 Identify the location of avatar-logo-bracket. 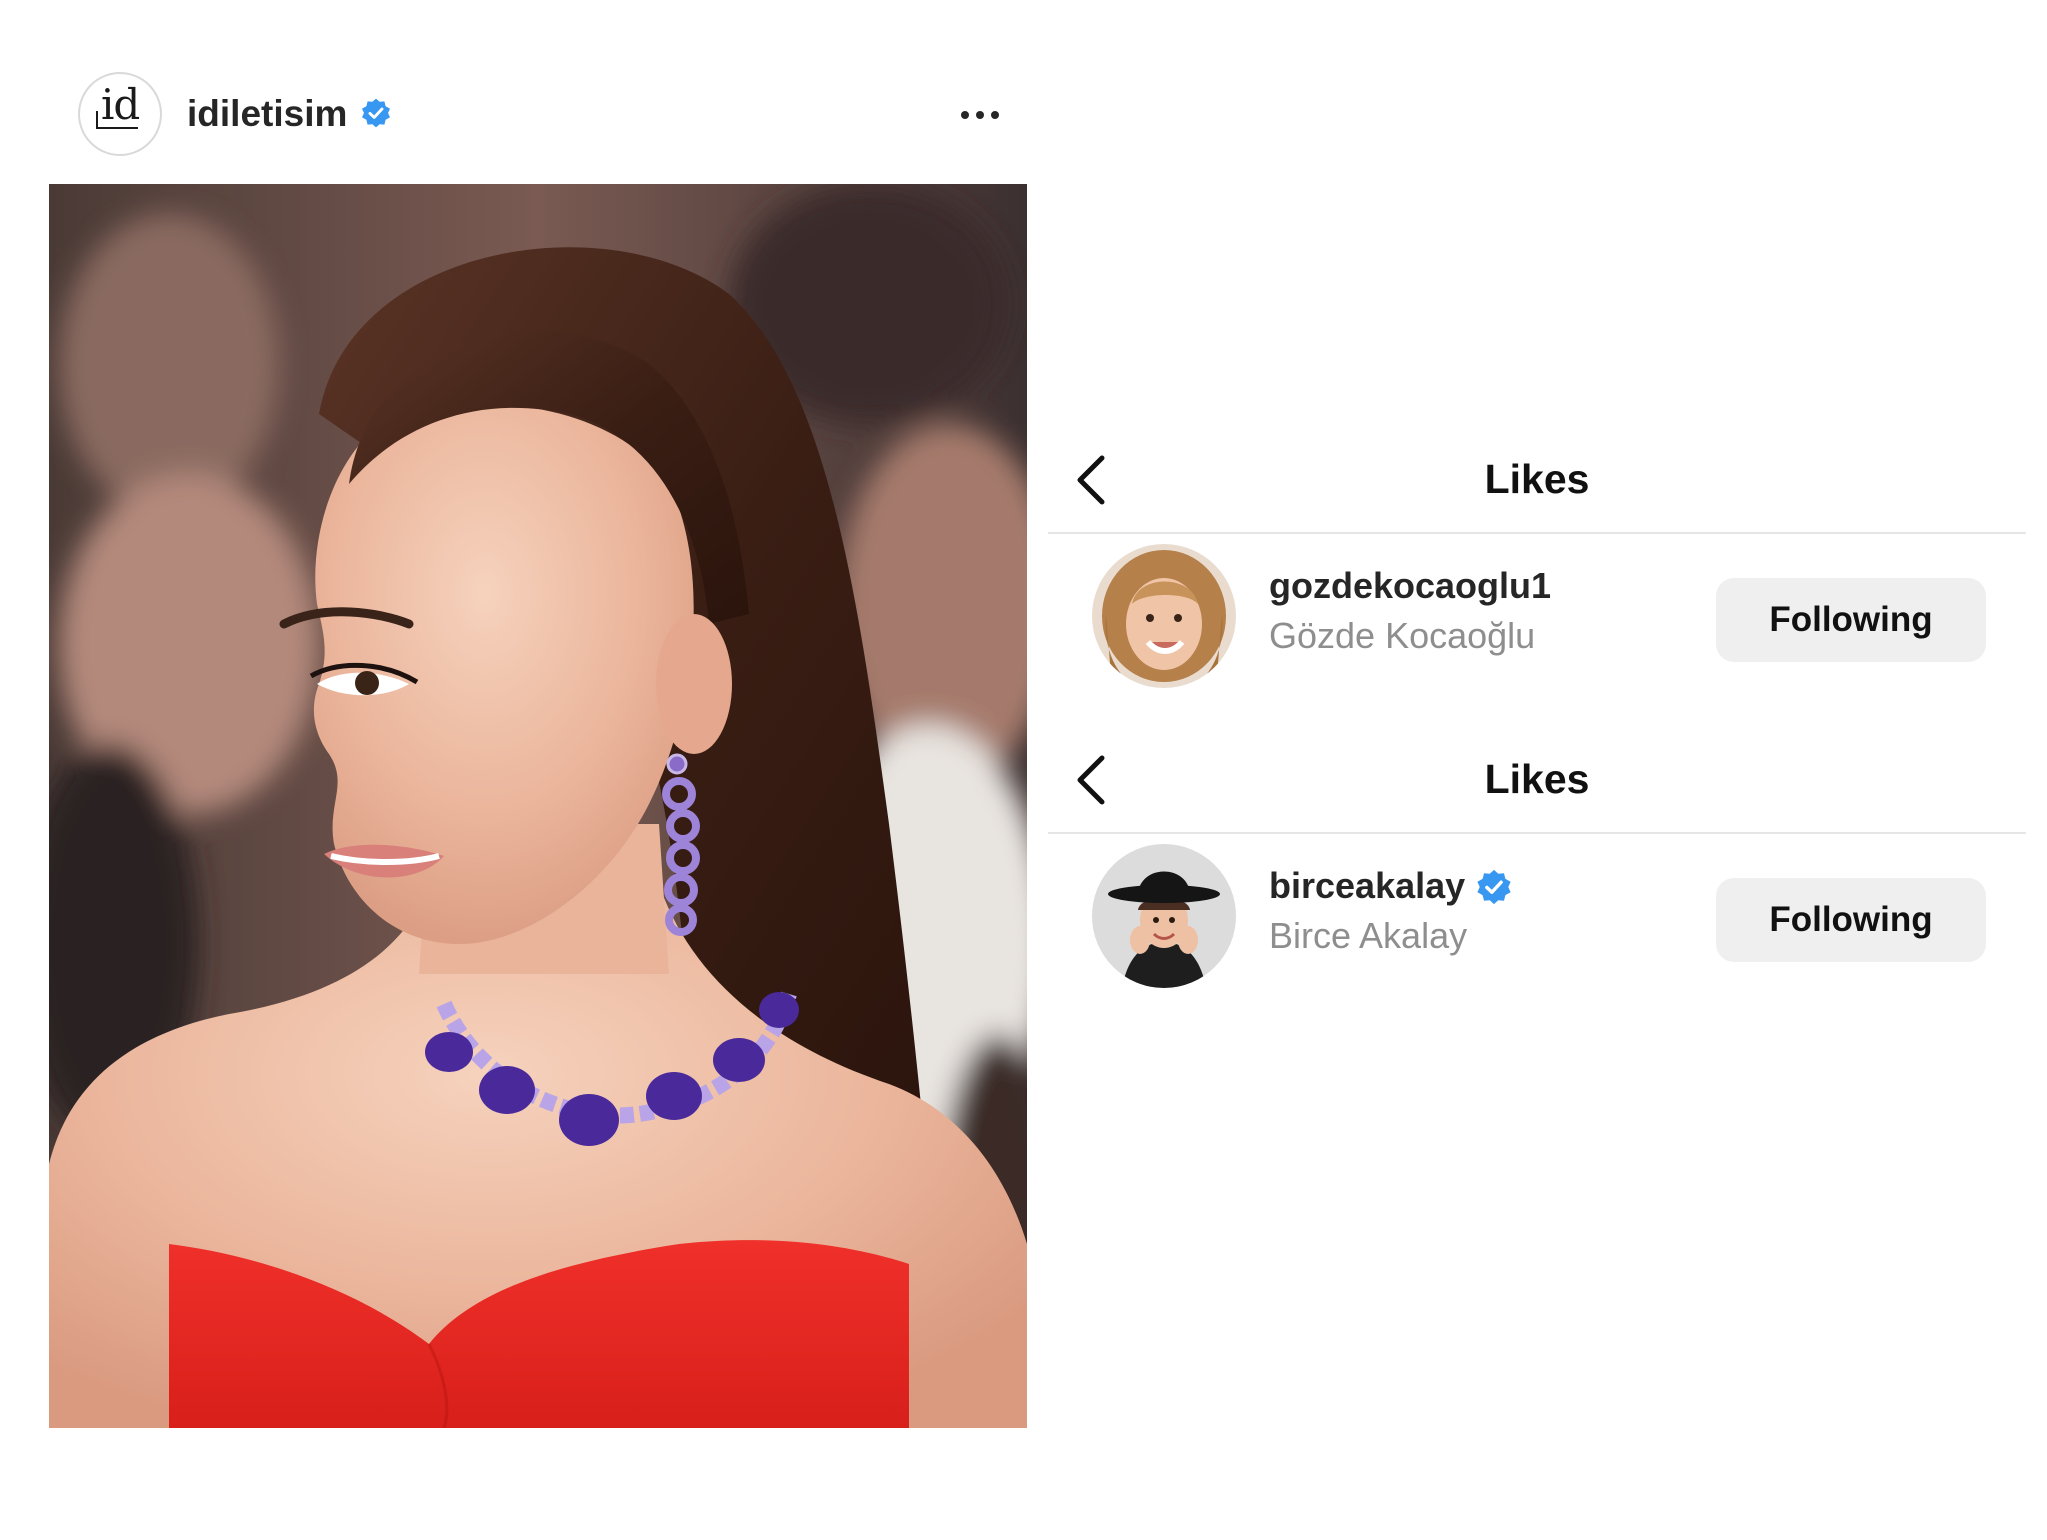
(117, 120).